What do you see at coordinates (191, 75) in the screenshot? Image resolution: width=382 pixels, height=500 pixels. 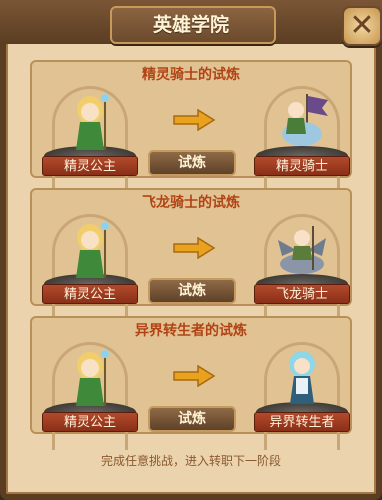 I see `trial-title: 精灵骑士的试炼` at bounding box center [191, 75].